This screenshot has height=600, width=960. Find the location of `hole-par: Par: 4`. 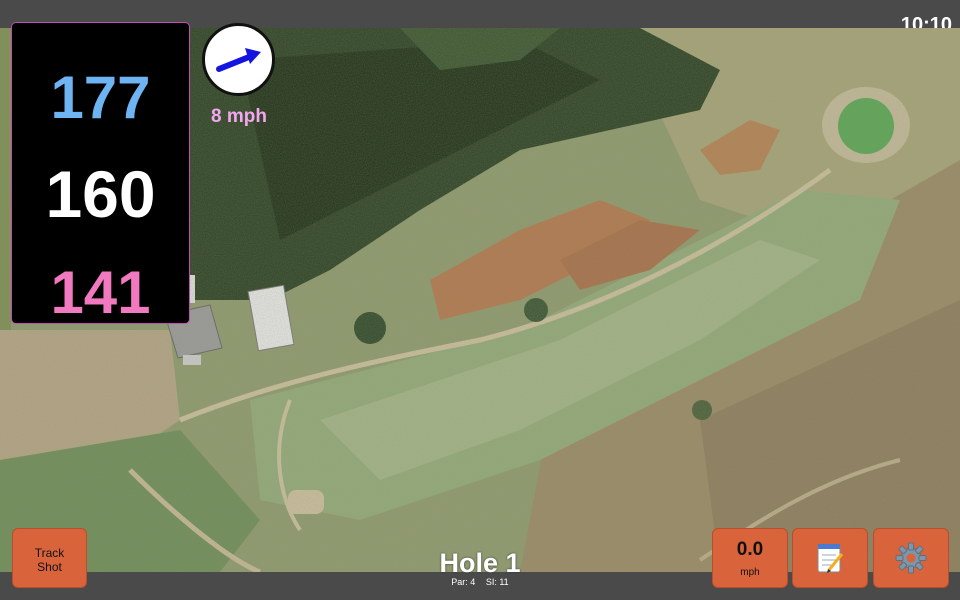

hole-par: Par: 4 is located at coordinates (463, 582).